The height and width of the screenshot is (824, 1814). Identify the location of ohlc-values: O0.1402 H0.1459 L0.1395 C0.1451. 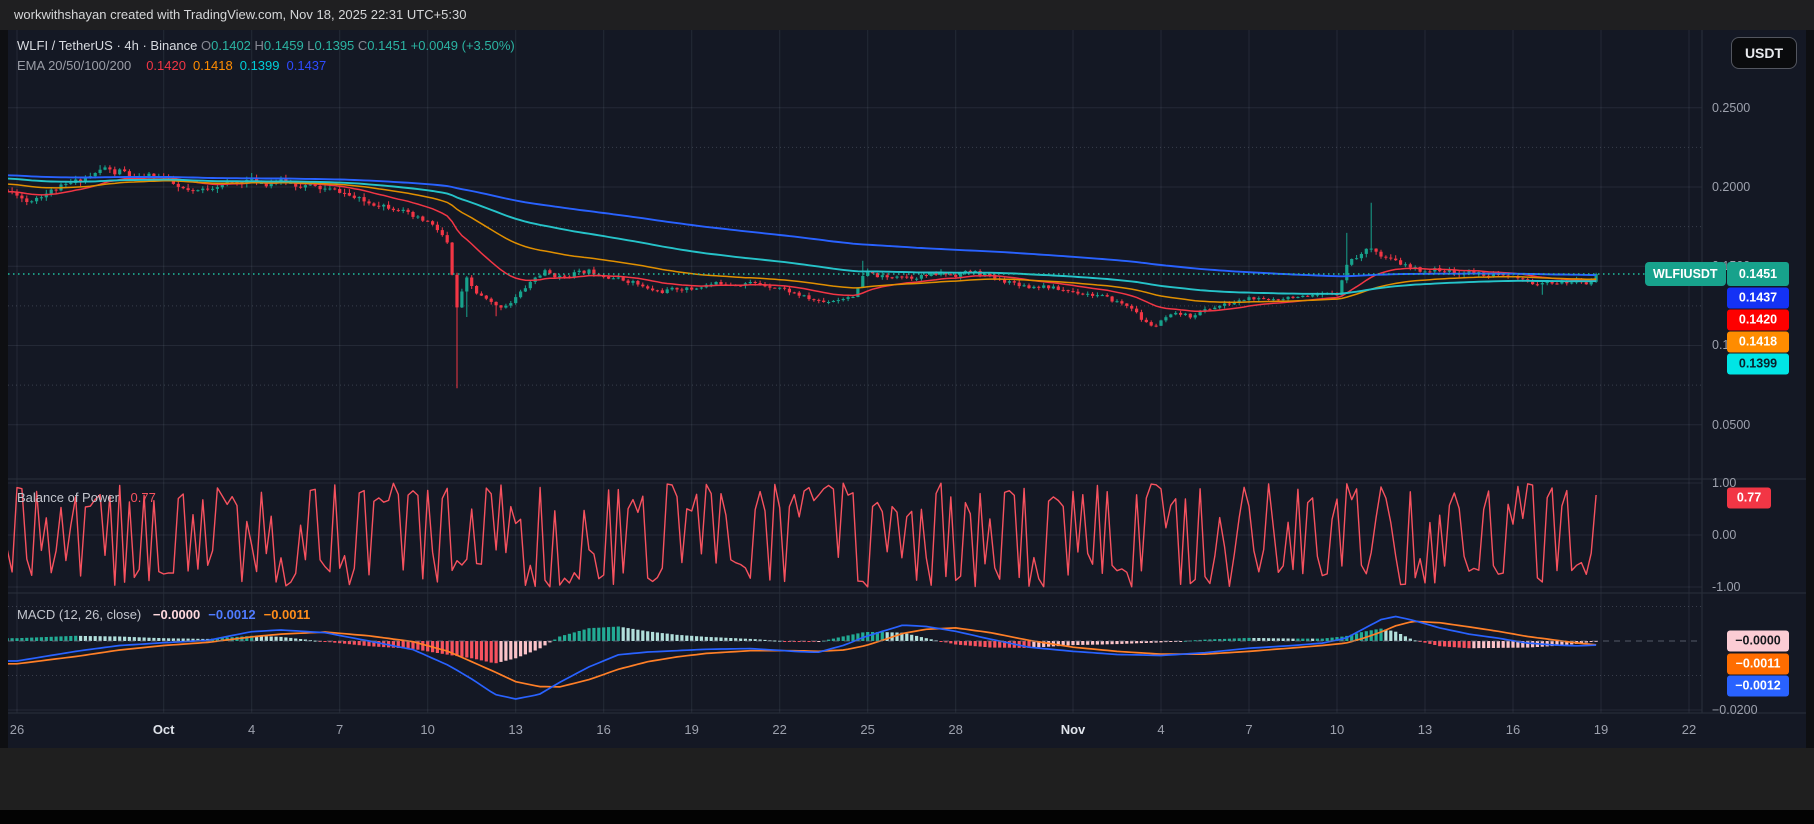
(306, 45).